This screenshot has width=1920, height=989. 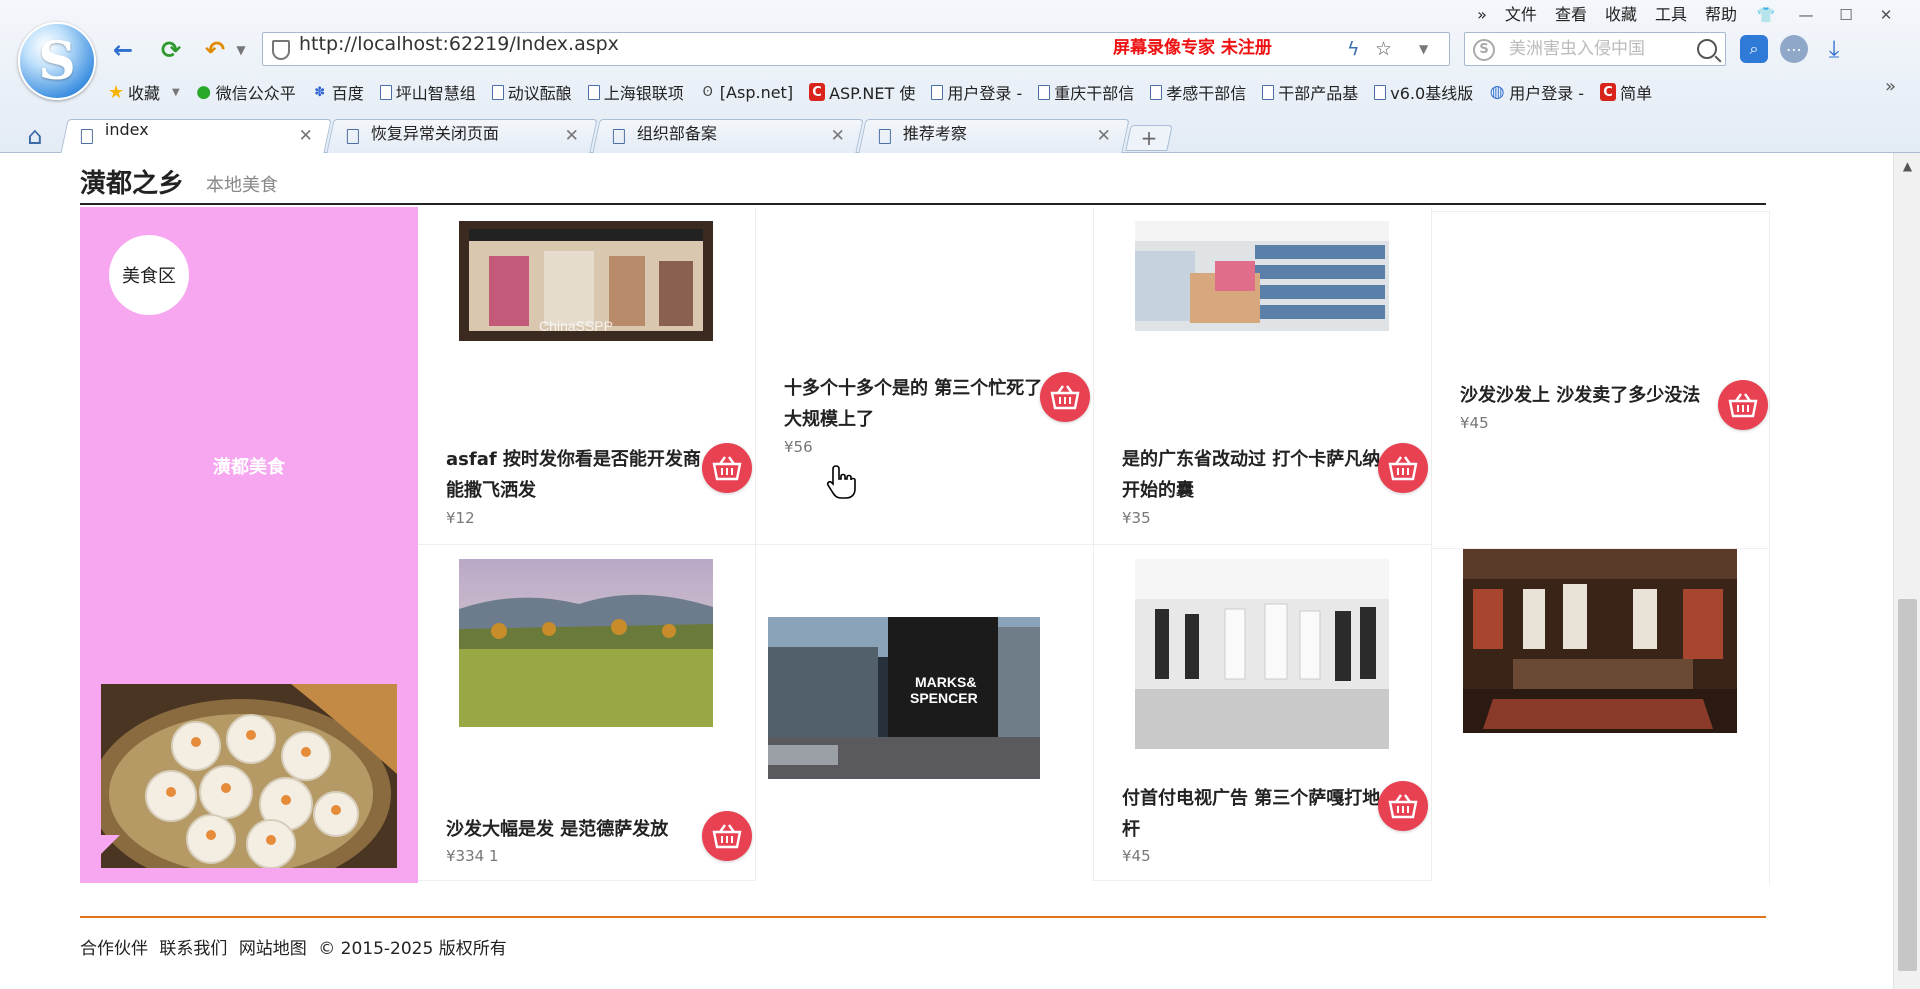 I want to click on browser-logo-icon: S, so click(x=57, y=61).